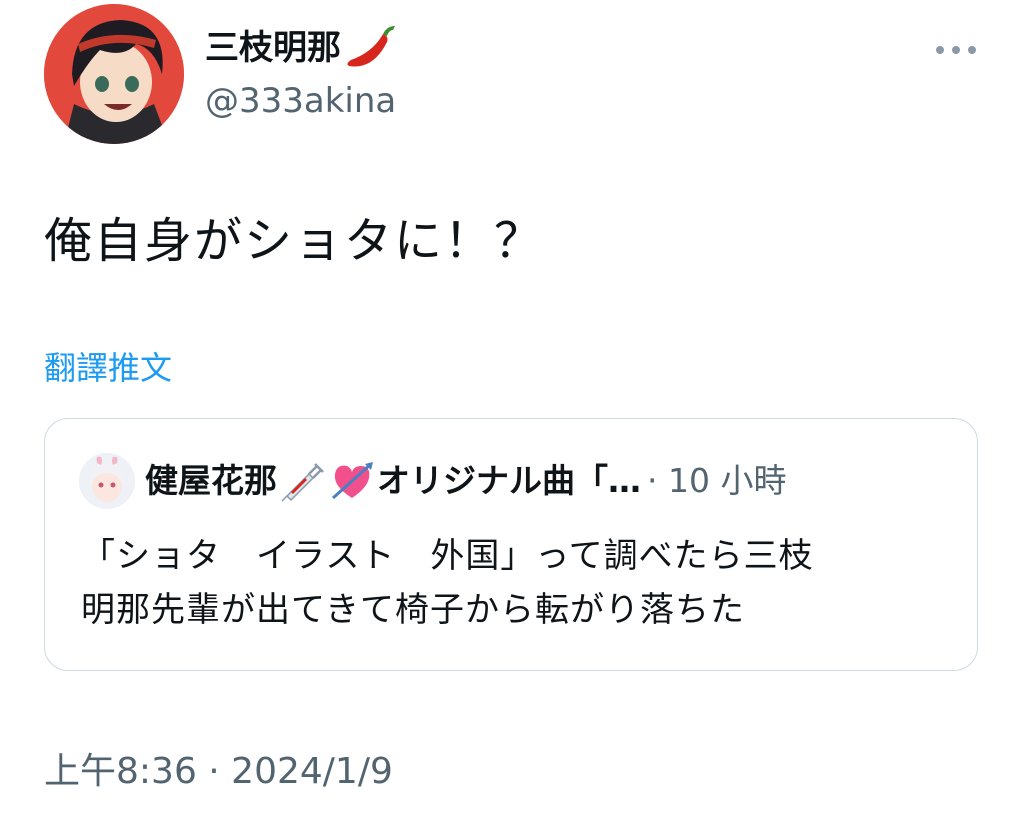  Describe the element at coordinates (447, 556) in the screenshot. I see `quoted-tweet-line: 「ショタ イラスト 外国」って調べたら三枝` at that location.